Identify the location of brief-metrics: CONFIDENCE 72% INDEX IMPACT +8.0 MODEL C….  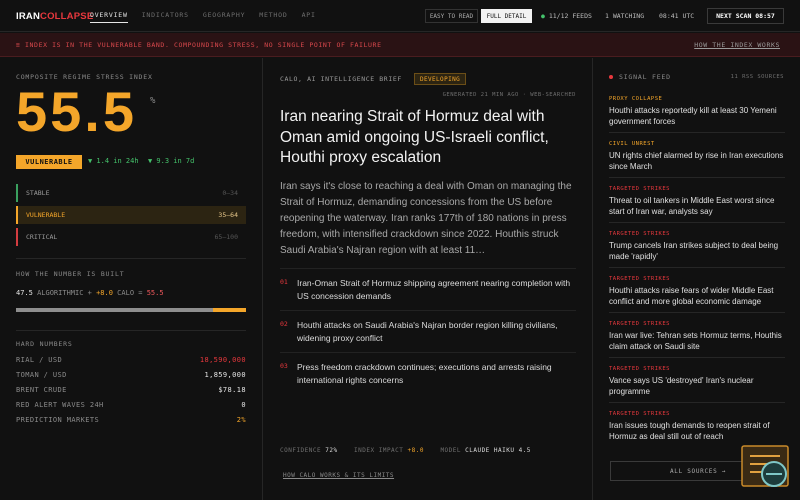
(405, 450).